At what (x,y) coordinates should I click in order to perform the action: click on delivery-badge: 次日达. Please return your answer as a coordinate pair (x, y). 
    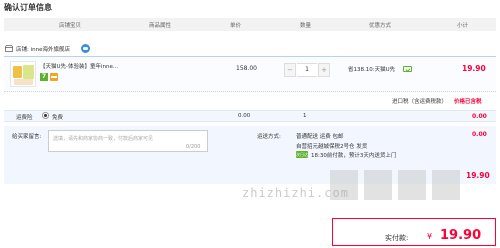
    Looking at the image, I should click on (302, 154).